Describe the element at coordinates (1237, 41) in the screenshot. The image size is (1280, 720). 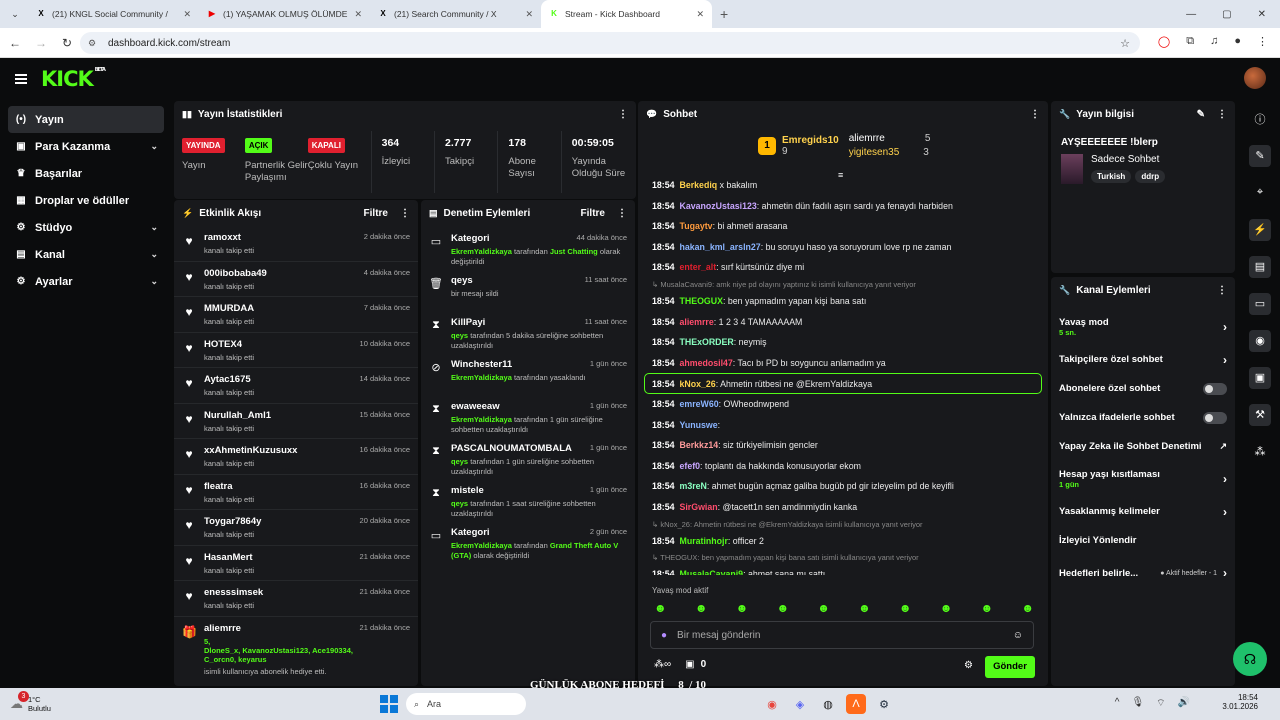
I see `profile-icon: ●` at that location.